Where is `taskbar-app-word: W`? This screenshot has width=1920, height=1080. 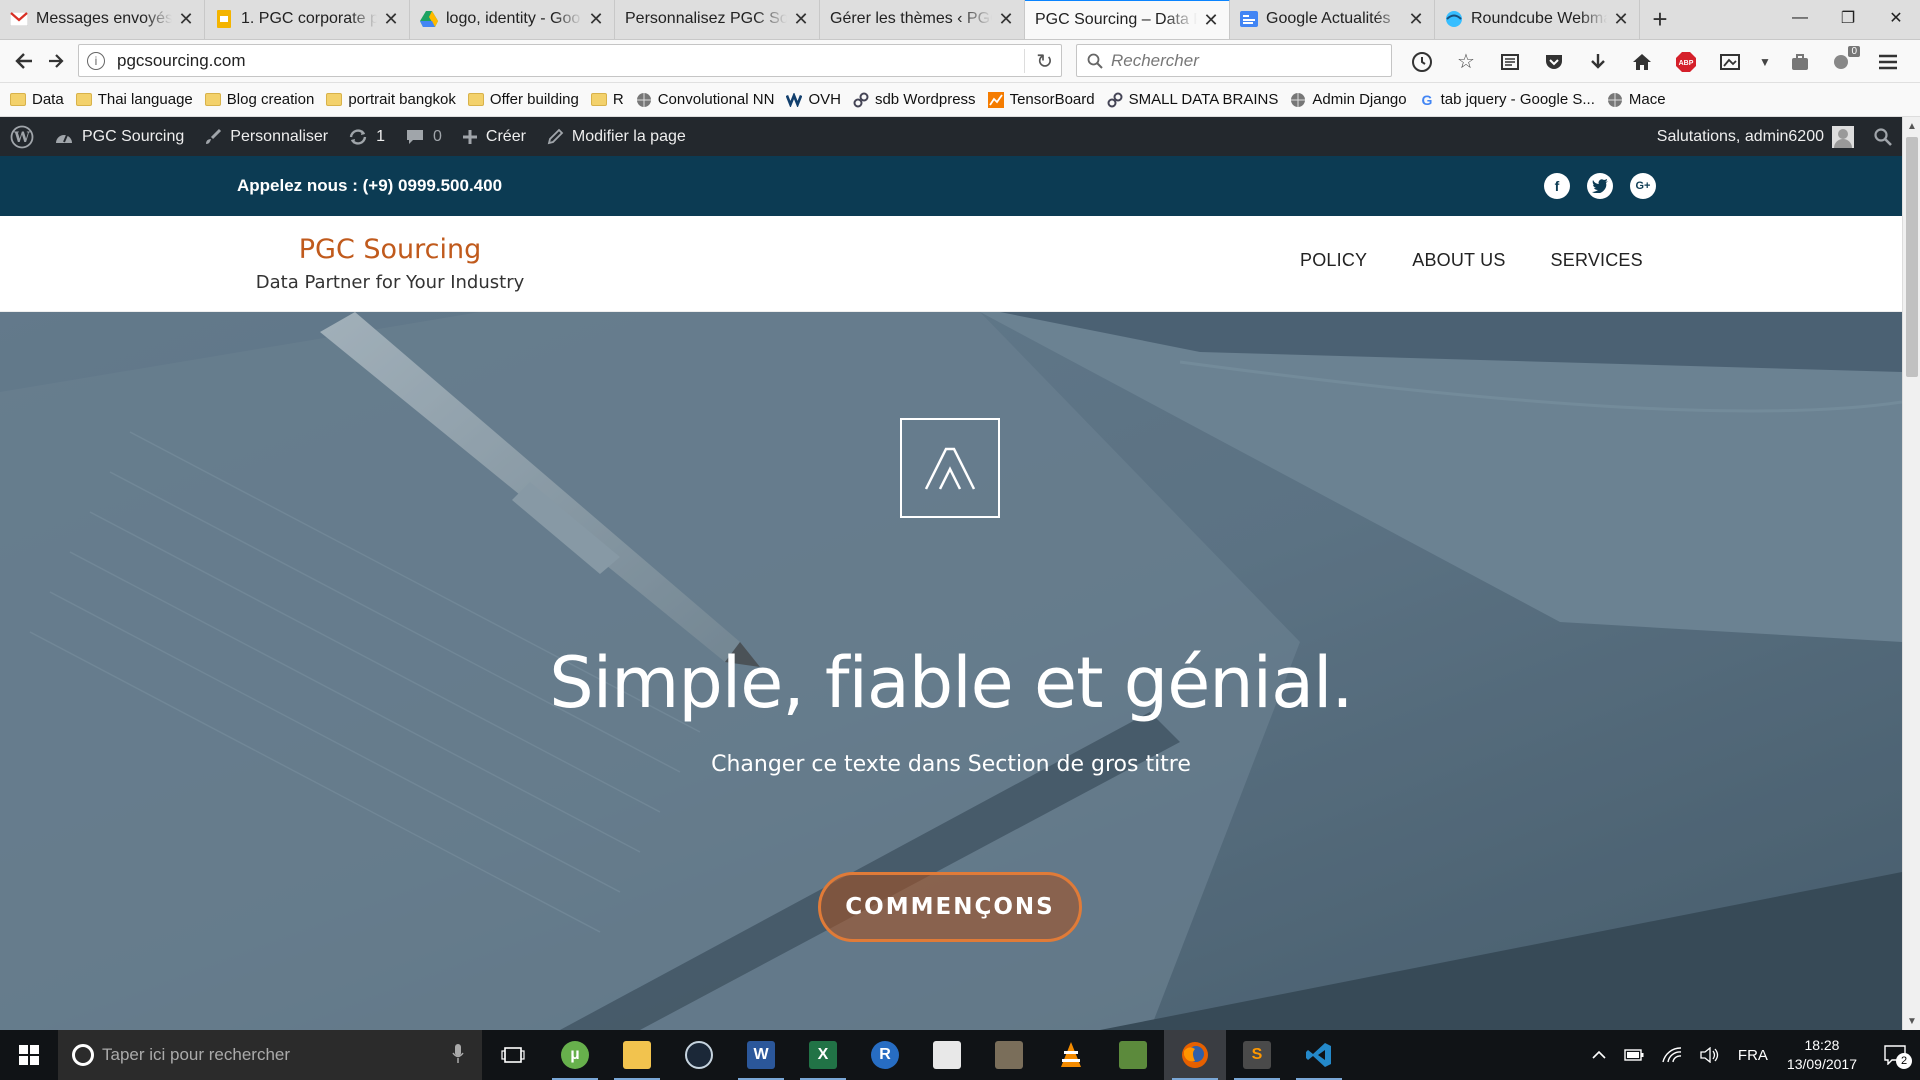
taskbar-app-word: W is located at coordinates (761, 1055).